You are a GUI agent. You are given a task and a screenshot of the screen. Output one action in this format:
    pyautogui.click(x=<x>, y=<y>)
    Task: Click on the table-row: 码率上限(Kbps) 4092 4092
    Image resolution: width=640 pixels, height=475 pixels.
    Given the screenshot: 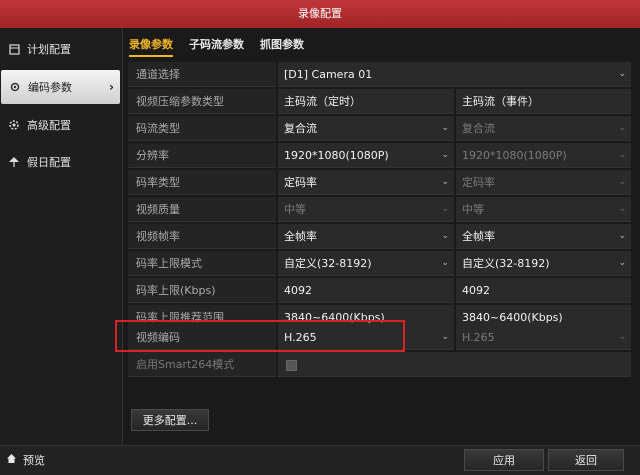 What is the action you would take?
    pyautogui.click(x=379, y=291)
    